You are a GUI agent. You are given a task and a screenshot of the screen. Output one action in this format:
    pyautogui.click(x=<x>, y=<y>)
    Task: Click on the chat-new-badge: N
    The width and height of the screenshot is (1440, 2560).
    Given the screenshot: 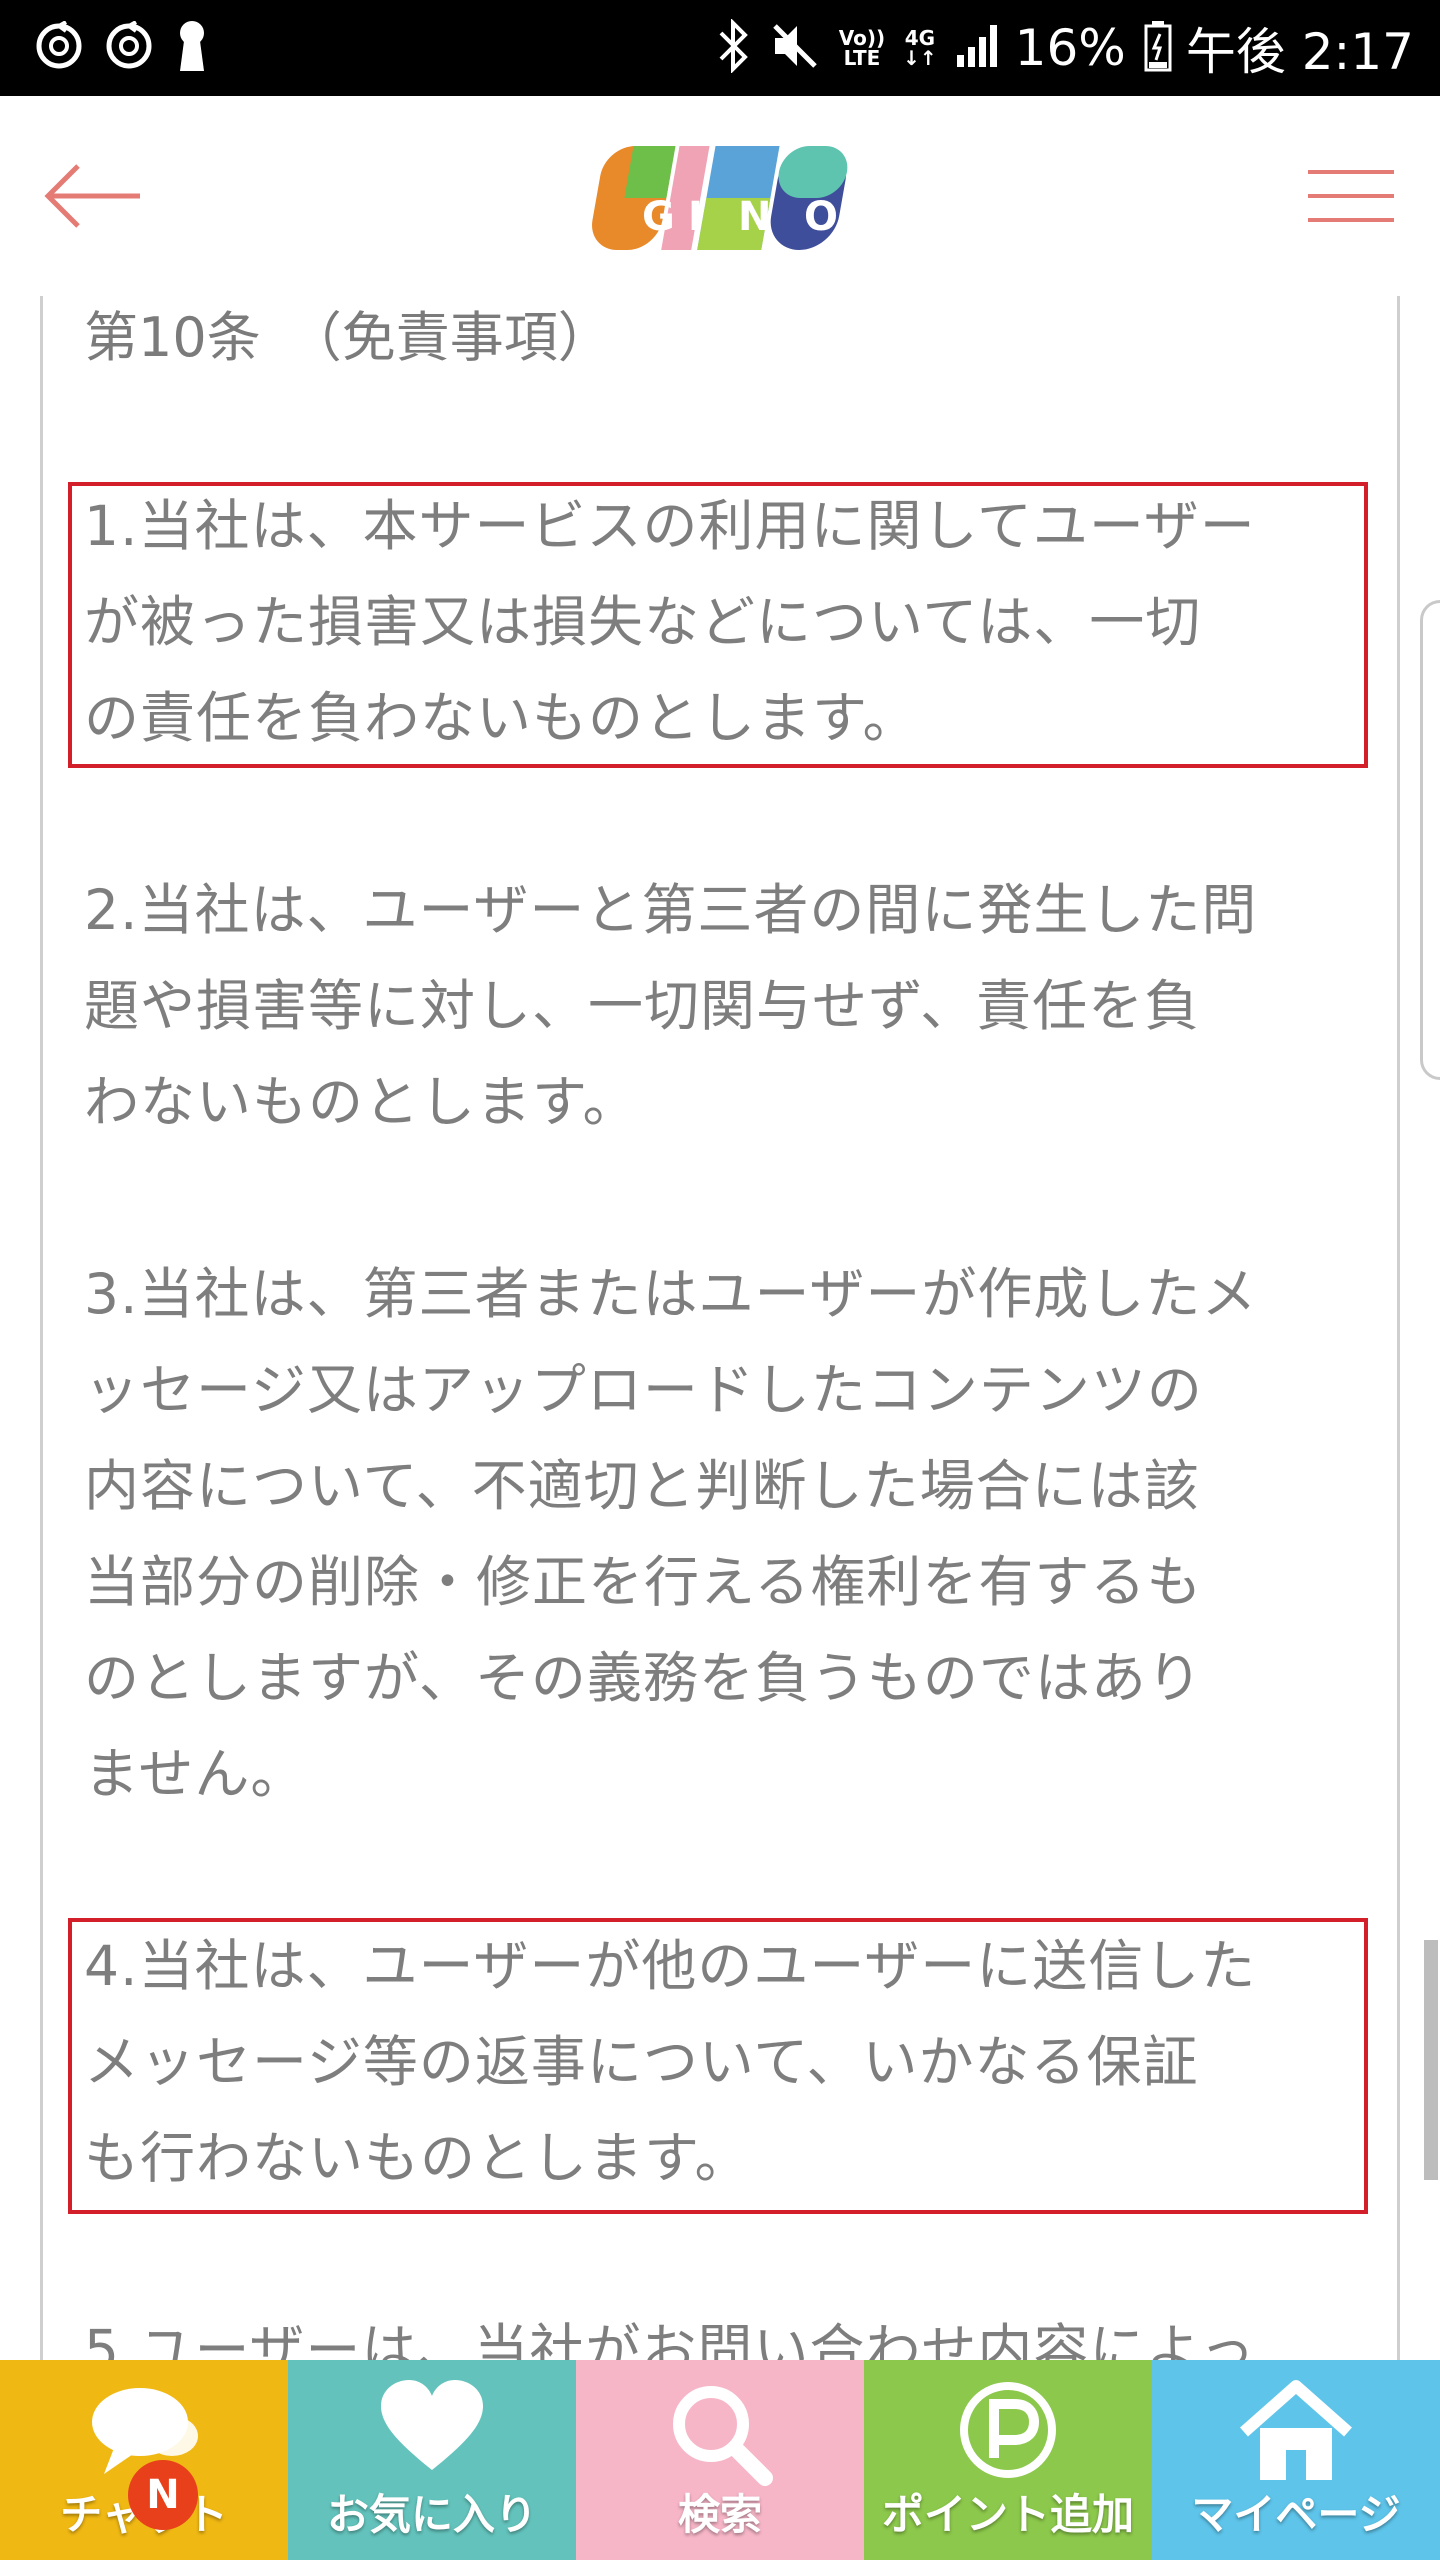 What is the action you would take?
    pyautogui.click(x=163, y=2495)
    